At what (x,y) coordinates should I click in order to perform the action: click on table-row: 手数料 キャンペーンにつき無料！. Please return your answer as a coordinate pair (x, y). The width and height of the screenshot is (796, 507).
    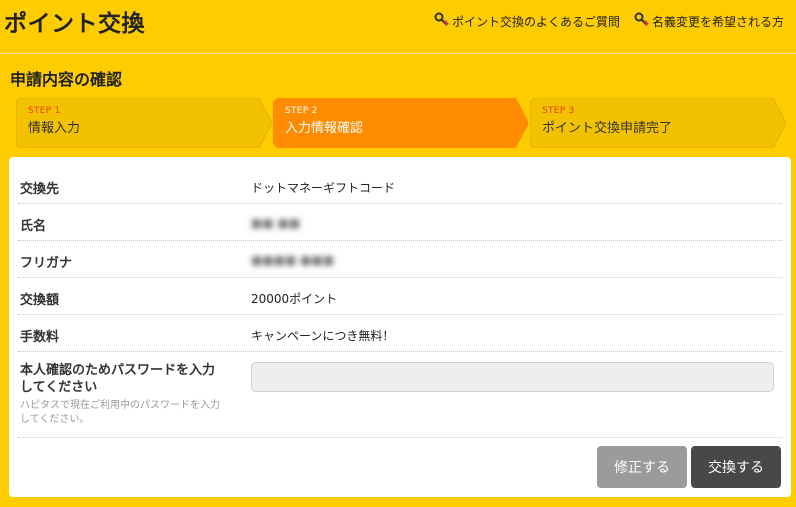
    Looking at the image, I should click on (400, 333).